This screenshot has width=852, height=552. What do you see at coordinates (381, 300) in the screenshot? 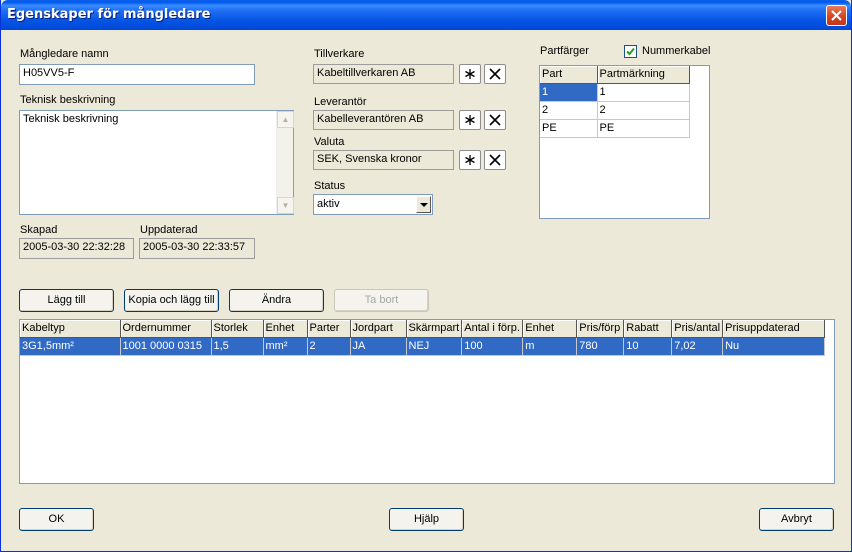
I see `delete-button: Ta bort` at bounding box center [381, 300].